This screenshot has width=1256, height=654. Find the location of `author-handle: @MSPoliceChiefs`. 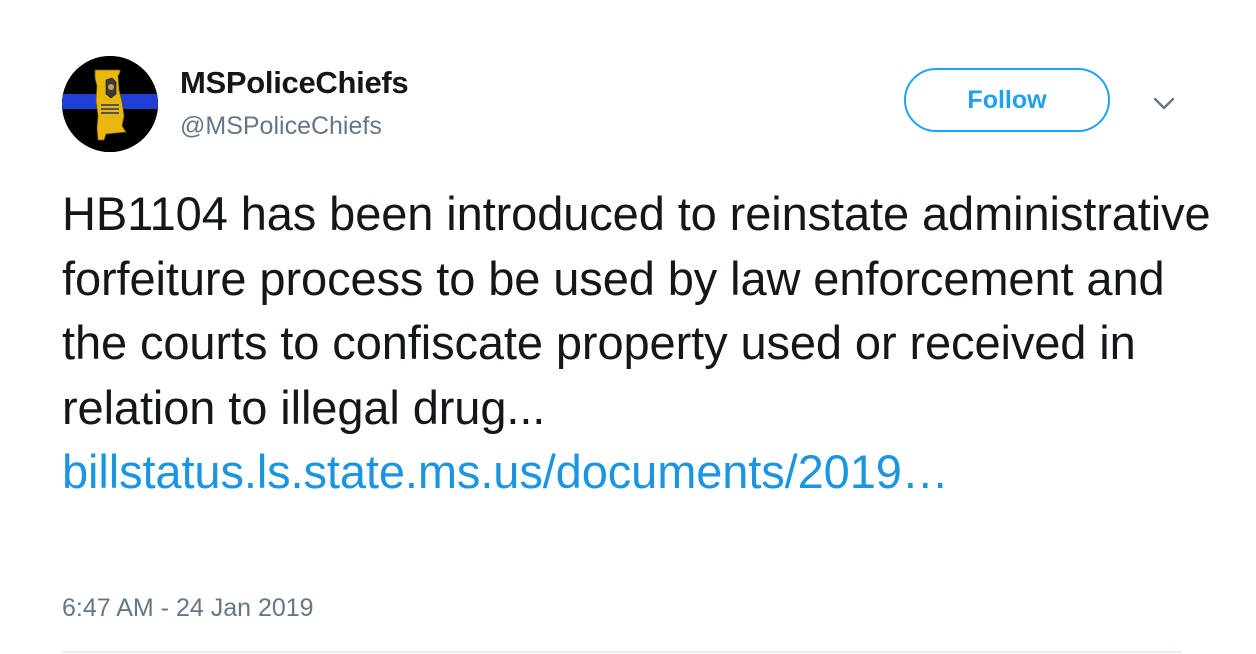

author-handle: @MSPoliceChiefs is located at coordinates (281, 126).